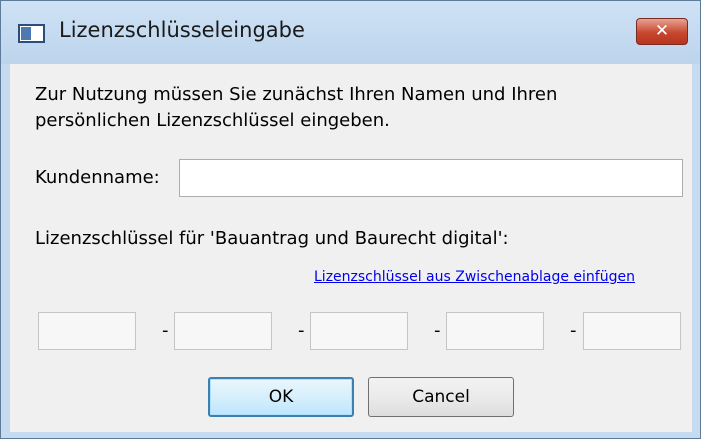 The image size is (701, 439). I want to click on ok-button: OK, so click(281, 397).